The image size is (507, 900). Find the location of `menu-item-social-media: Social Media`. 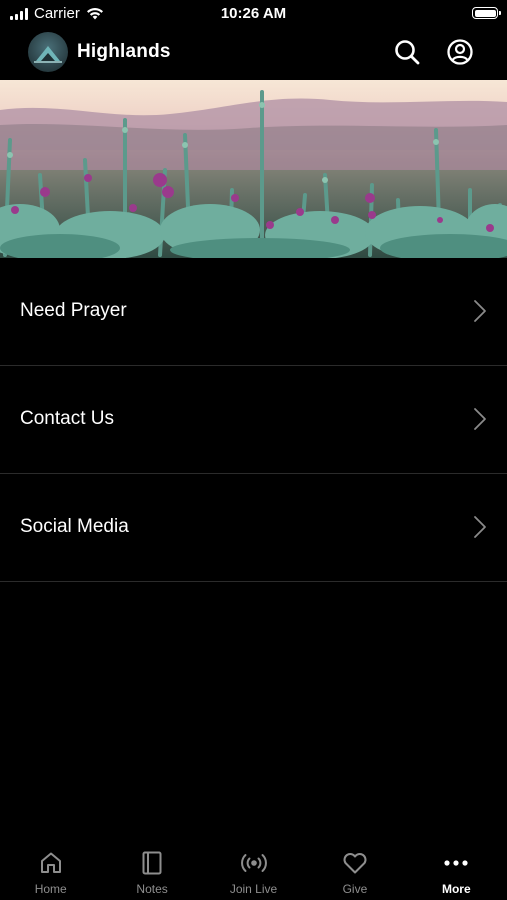

menu-item-social-media: Social Media is located at coordinates (253, 528).